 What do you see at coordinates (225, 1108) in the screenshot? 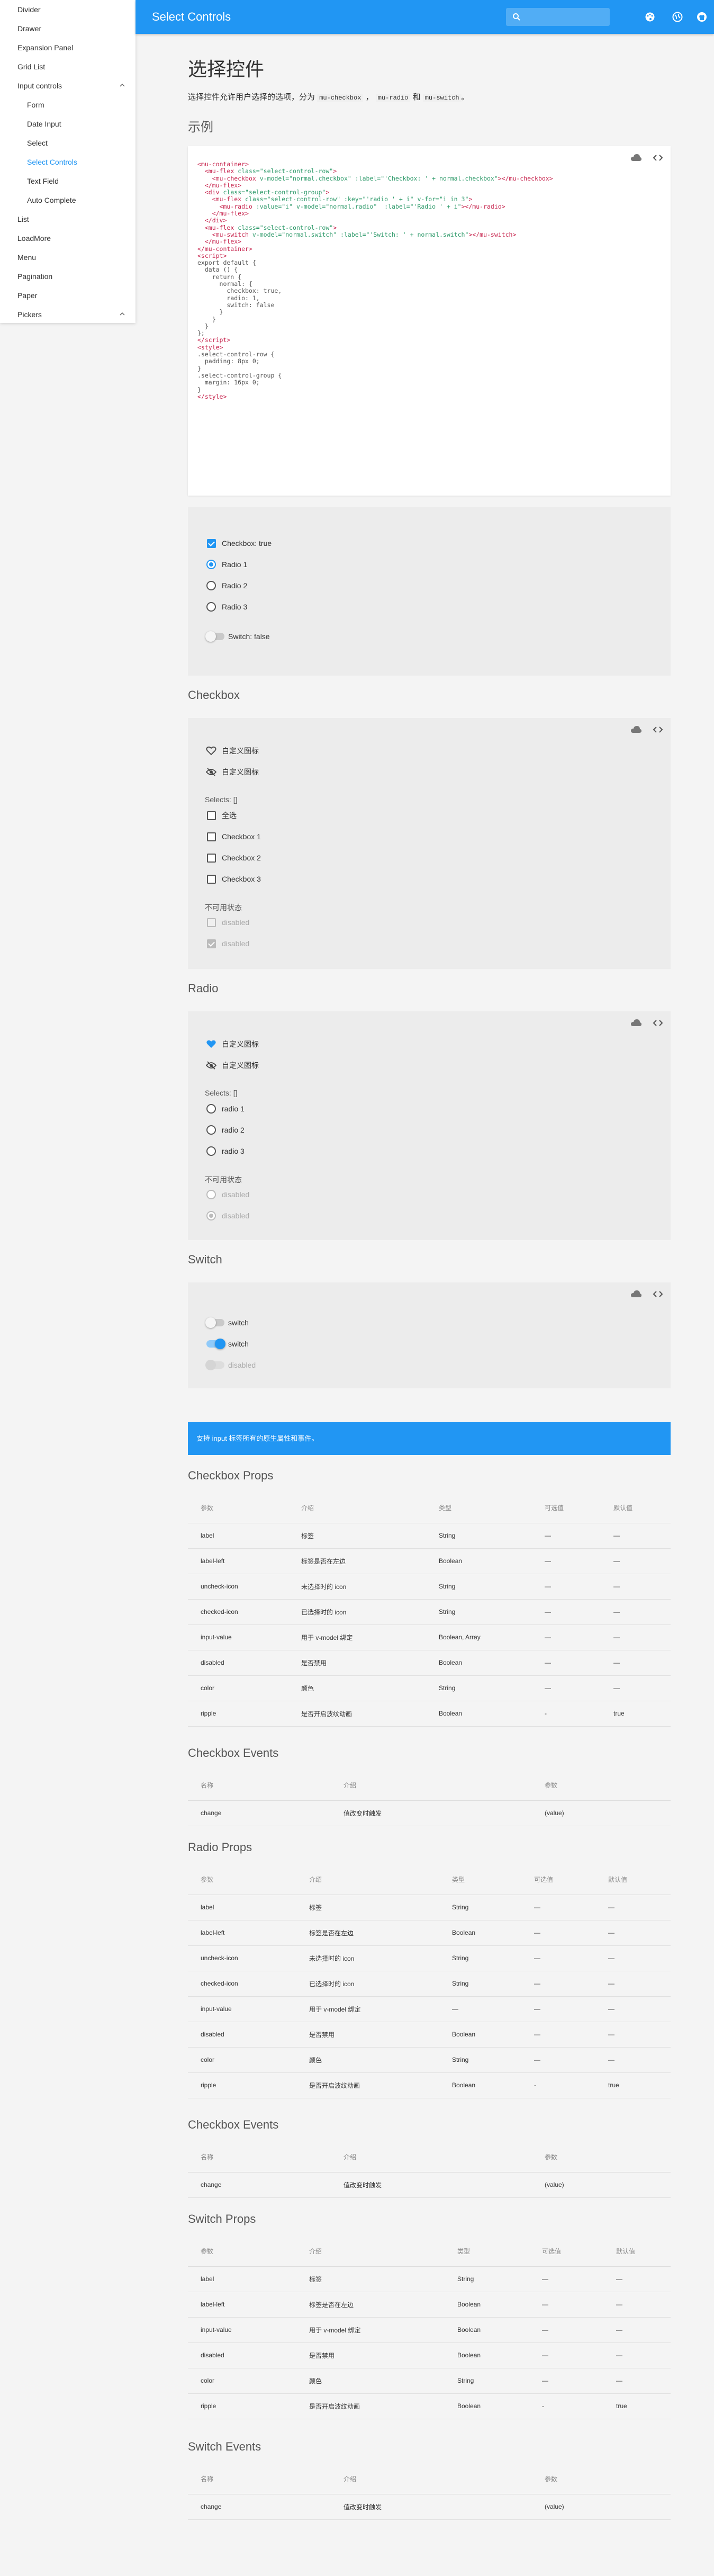
I see `radio-item-1: radio 1` at bounding box center [225, 1108].